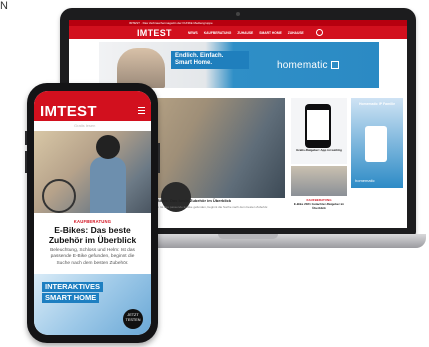  I want to click on nav-item-smart-home: SMART HOME, so click(270, 33).